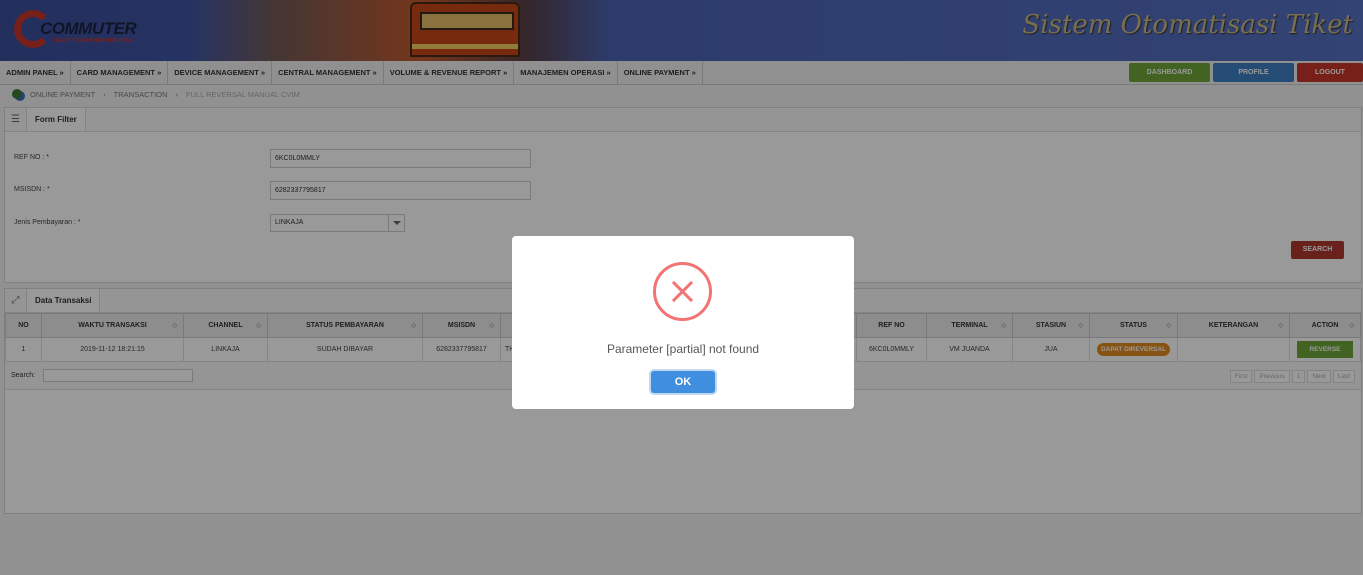  Describe the element at coordinates (683, 382) in the screenshot. I see `ok-button: OK` at that location.